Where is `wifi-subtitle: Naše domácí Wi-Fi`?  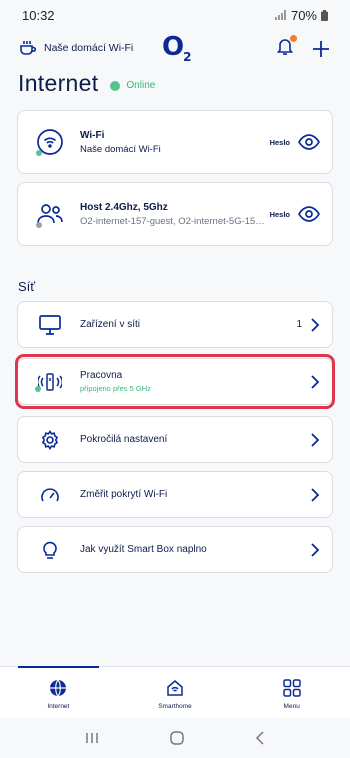
wifi-subtitle: Naše domácí Wi-Fi is located at coordinates (120, 149).